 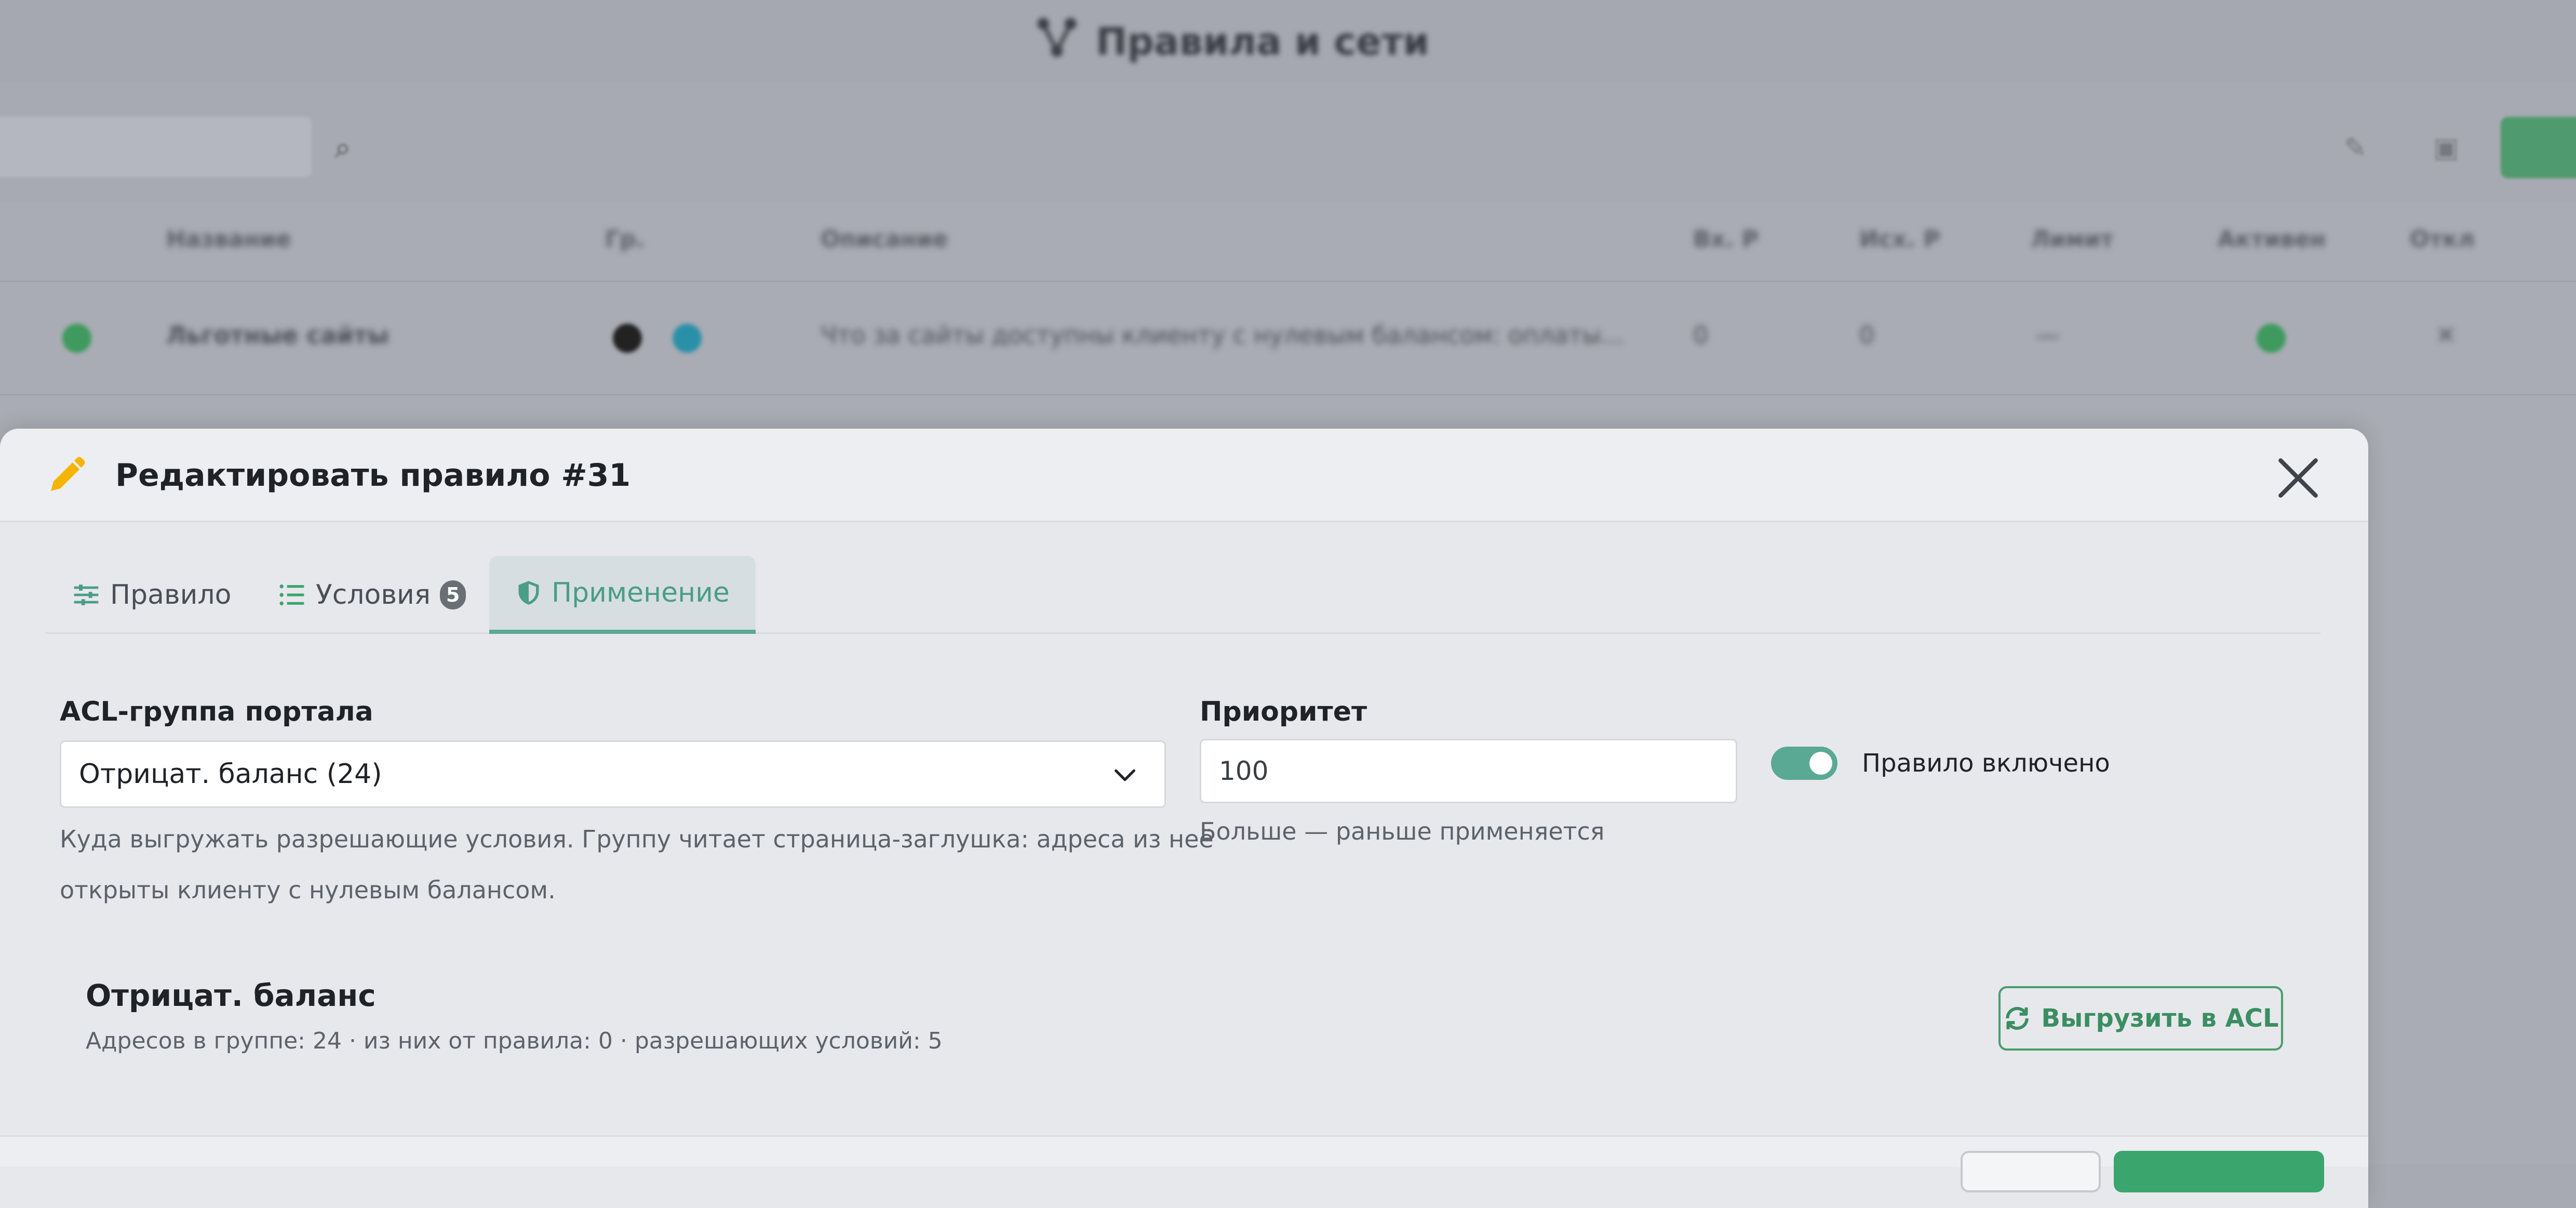 What do you see at coordinates (171, 594) in the screenshot?
I see `tab-label: Правило` at bounding box center [171, 594].